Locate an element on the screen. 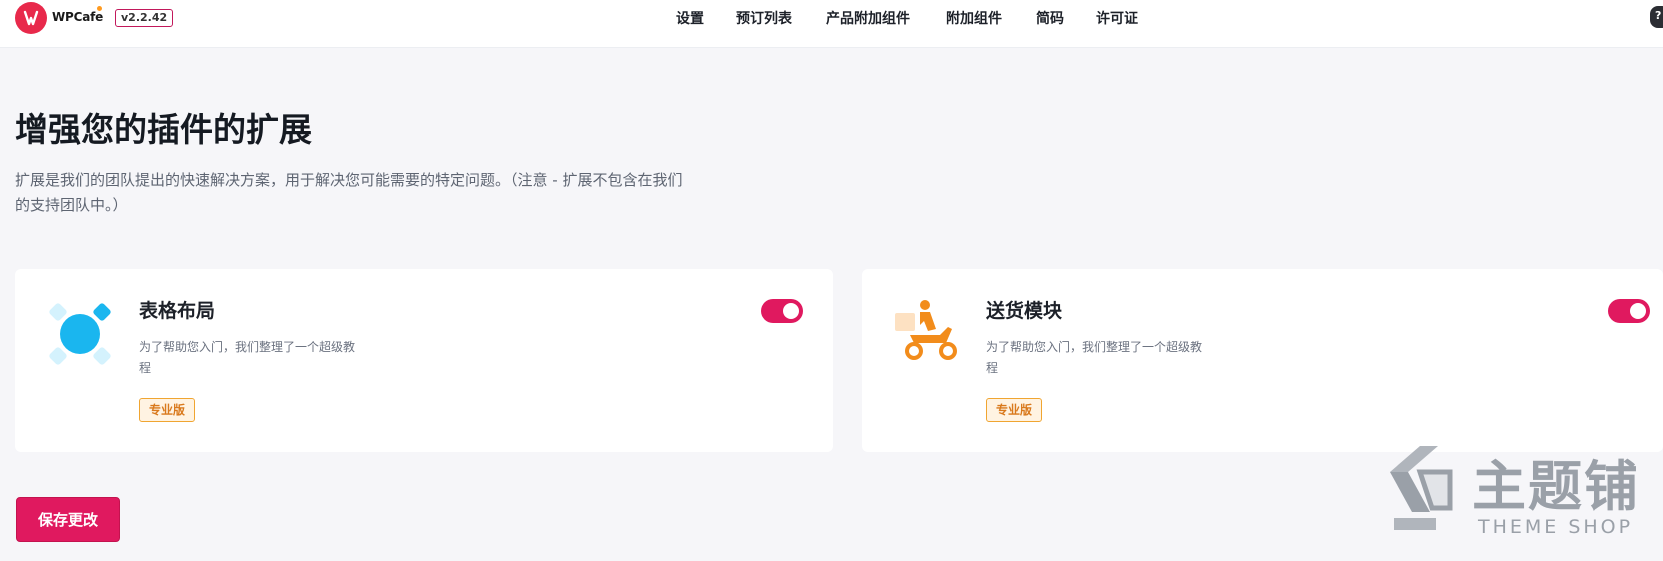  extension-title: 表格布局 is located at coordinates (177, 311).